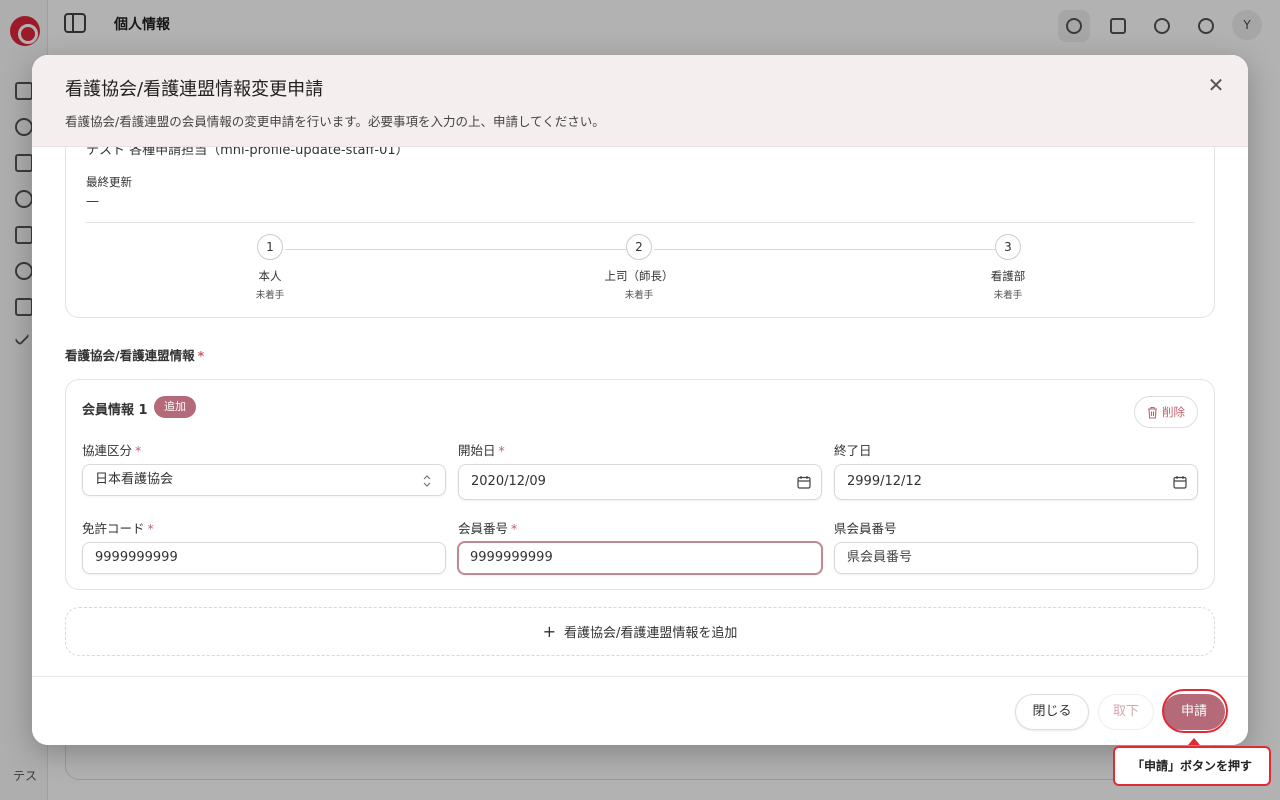 This screenshot has width=1280, height=800. What do you see at coordinates (1194, 741) in the screenshot?
I see `tooltip-arrow` at bounding box center [1194, 741].